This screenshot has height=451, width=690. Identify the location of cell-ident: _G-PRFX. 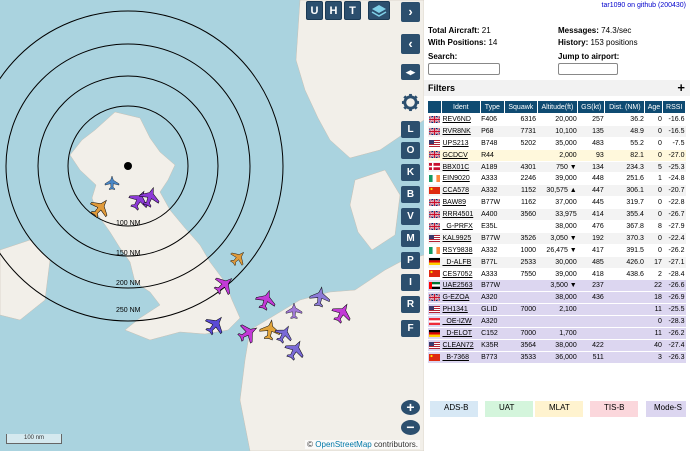
(461, 226).